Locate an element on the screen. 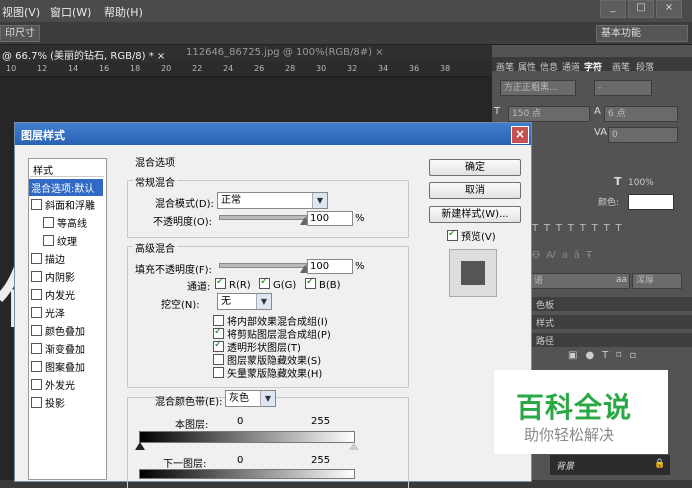 Image resolution: width=692 pixels, height=488 pixels. preview-swatch is located at coordinates (473, 273).